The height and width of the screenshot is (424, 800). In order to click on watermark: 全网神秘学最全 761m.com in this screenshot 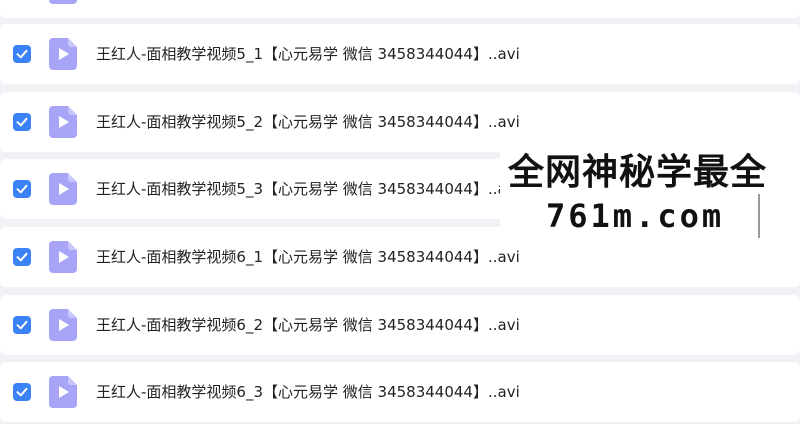, I will do `click(650, 196)`.